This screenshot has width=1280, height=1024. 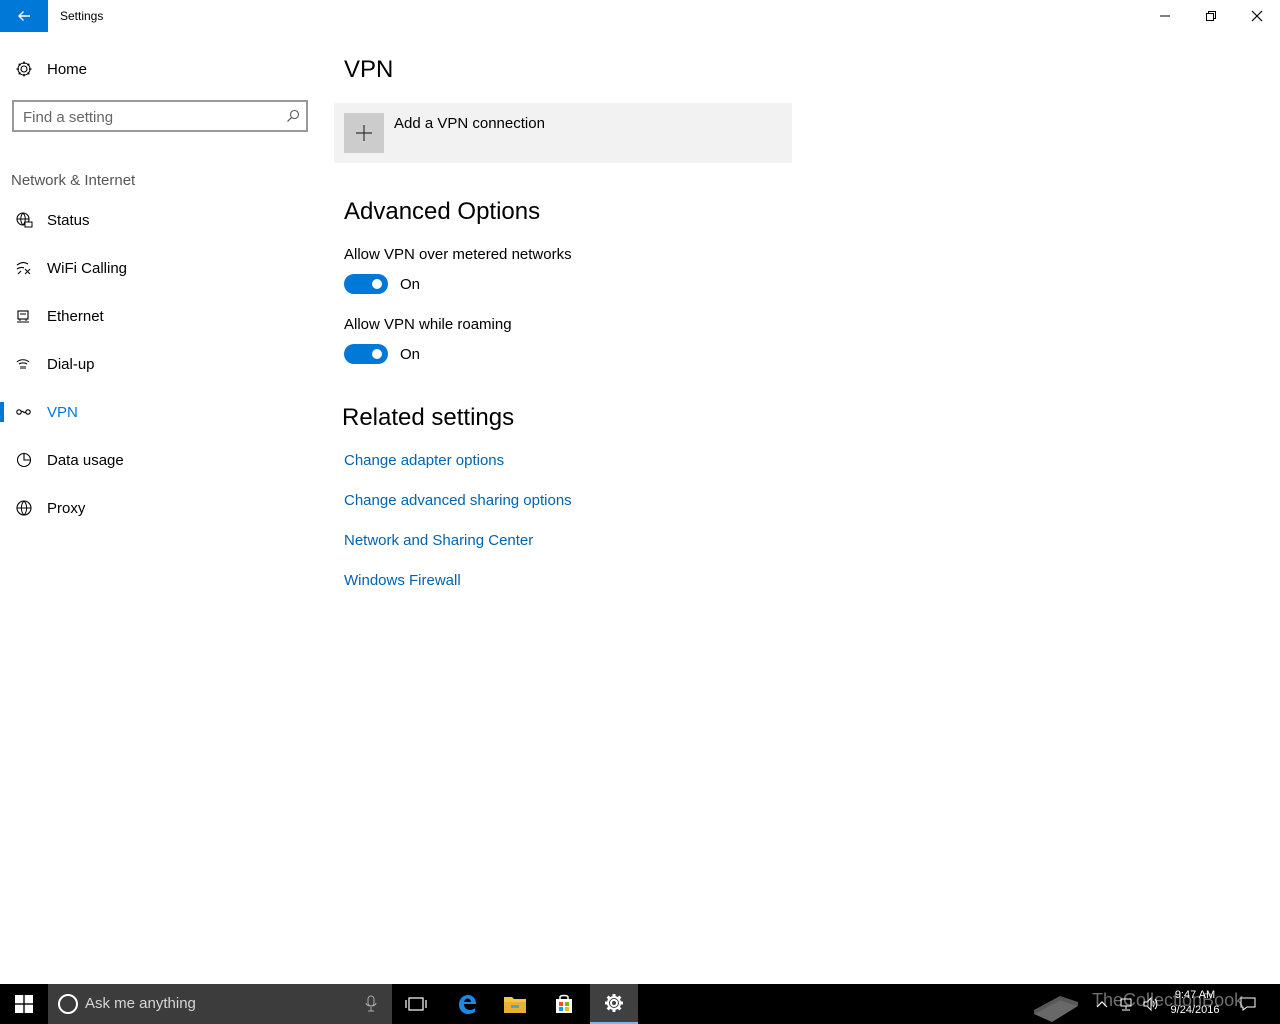 I want to click on roaming-option-label: Allow VPN while roaming, so click(x=428, y=324).